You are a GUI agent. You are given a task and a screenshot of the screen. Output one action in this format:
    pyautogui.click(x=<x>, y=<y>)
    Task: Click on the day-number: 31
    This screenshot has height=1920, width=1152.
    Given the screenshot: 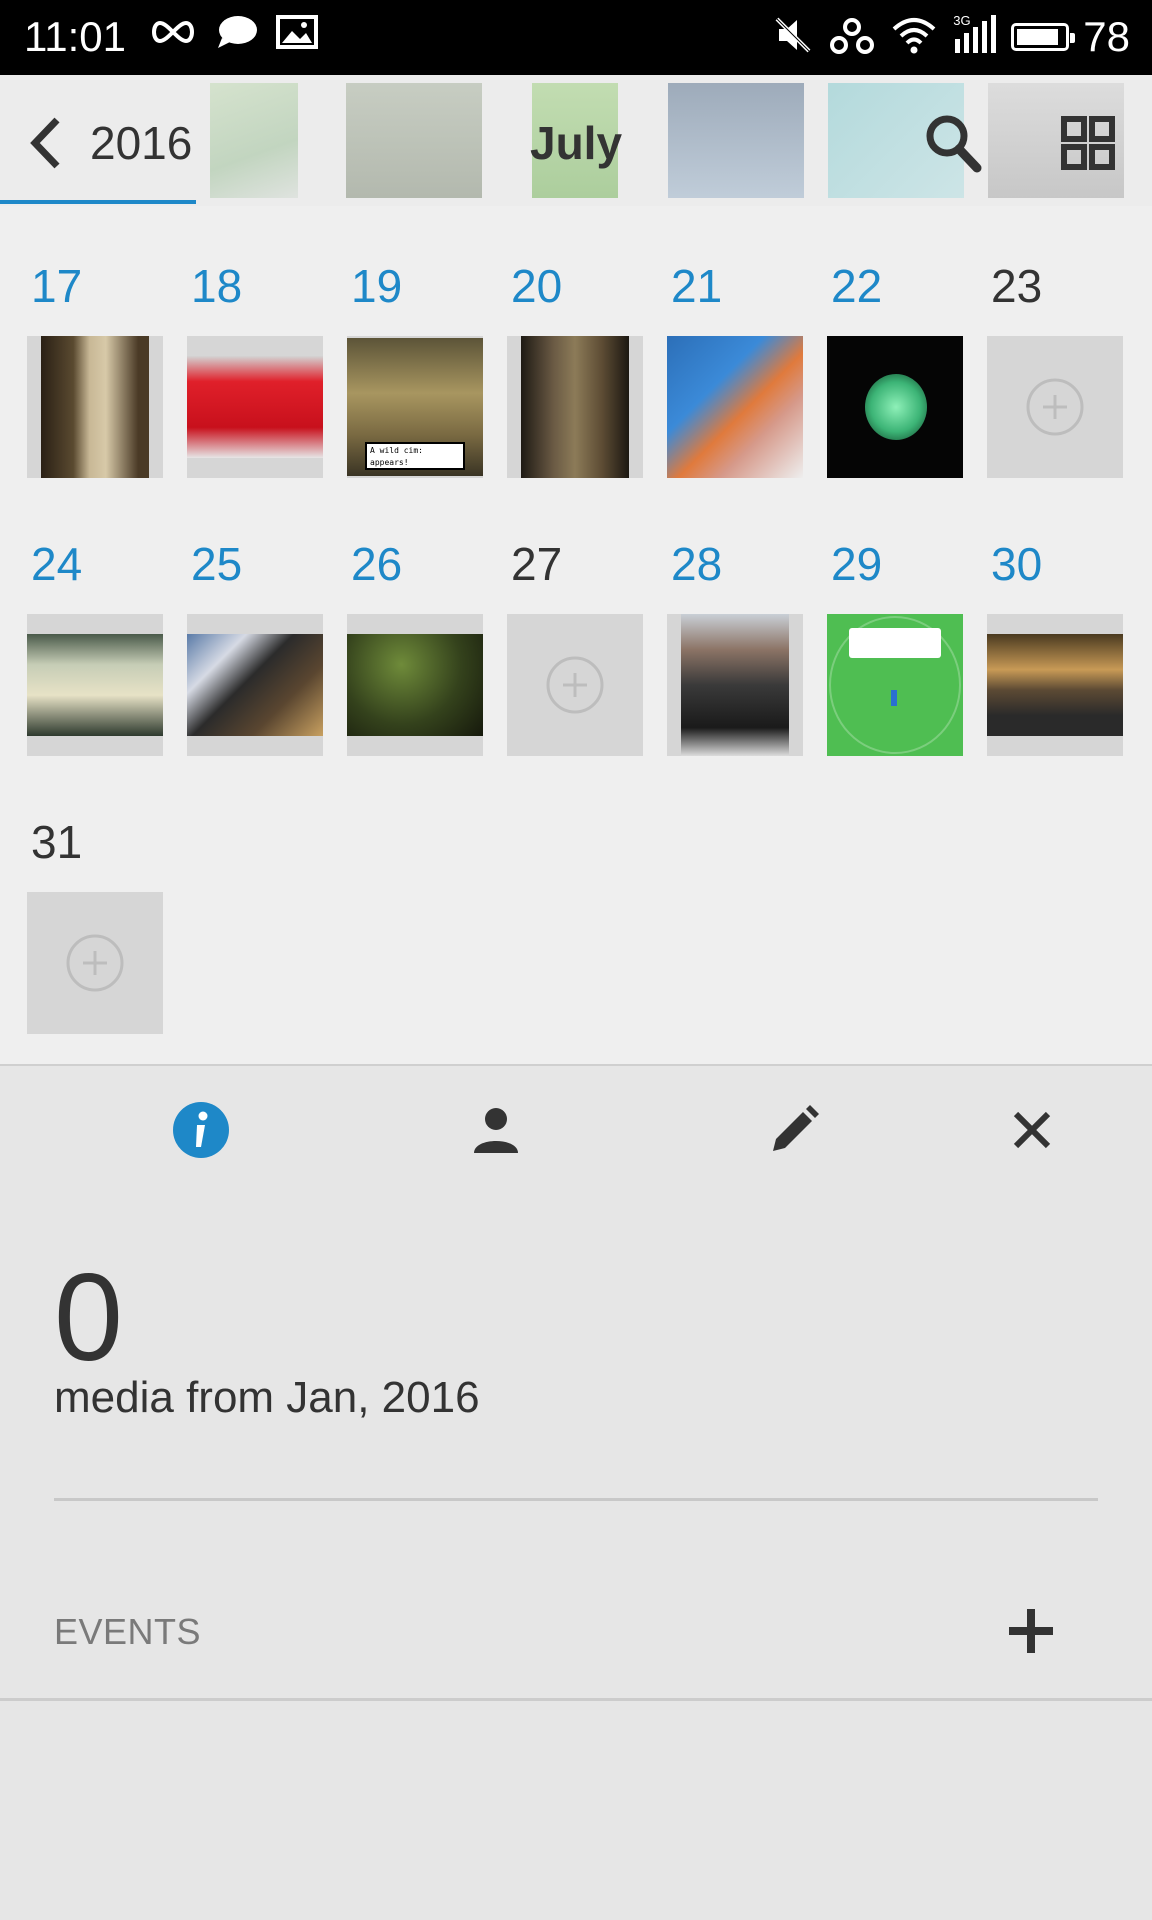 What is the action you would take?
    pyautogui.click(x=57, y=842)
    